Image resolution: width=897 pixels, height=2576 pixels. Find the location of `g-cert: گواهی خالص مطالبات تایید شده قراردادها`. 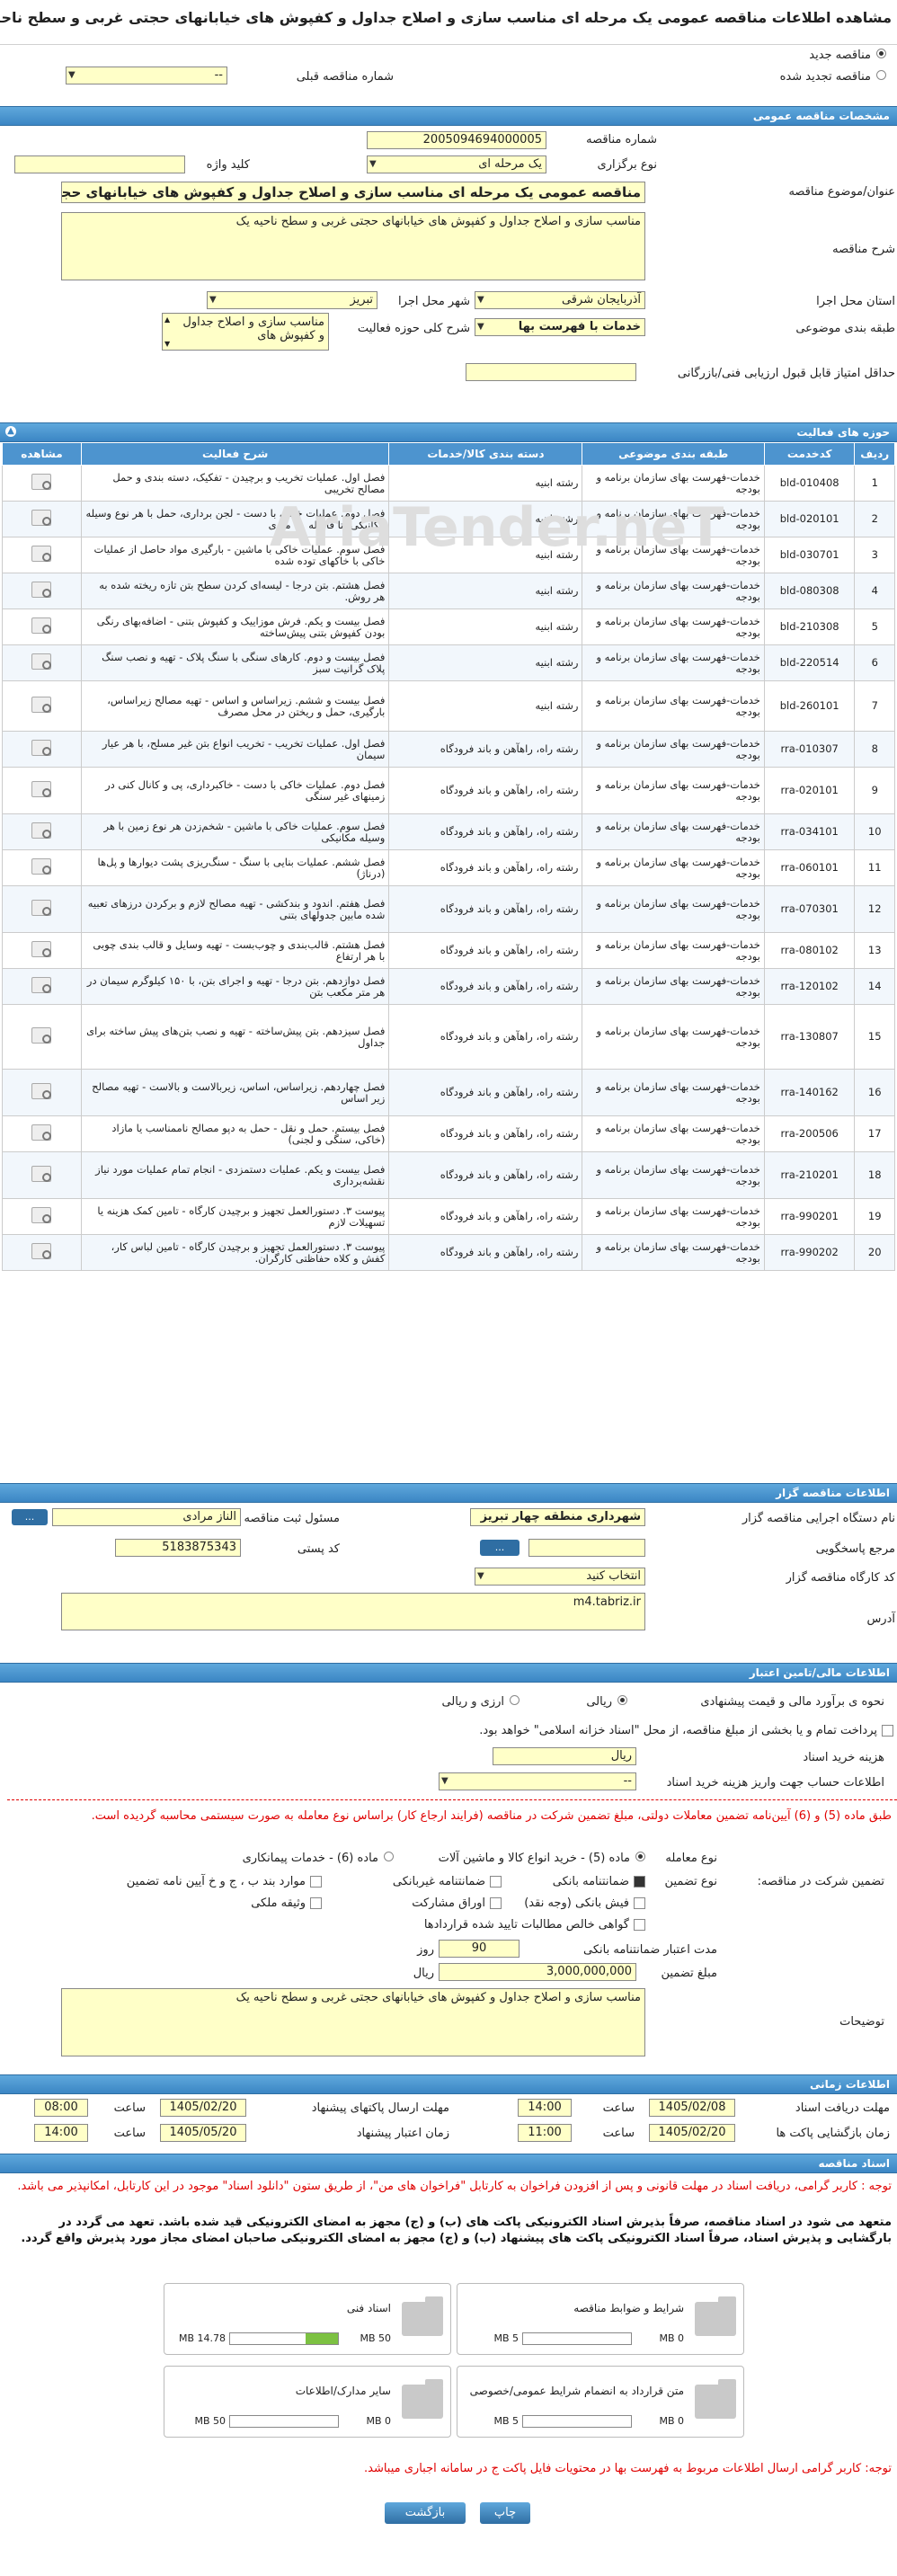

g-cert: گواهی خالص مطالبات تایید شده قراردادها is located at coordinates (534, 1925).